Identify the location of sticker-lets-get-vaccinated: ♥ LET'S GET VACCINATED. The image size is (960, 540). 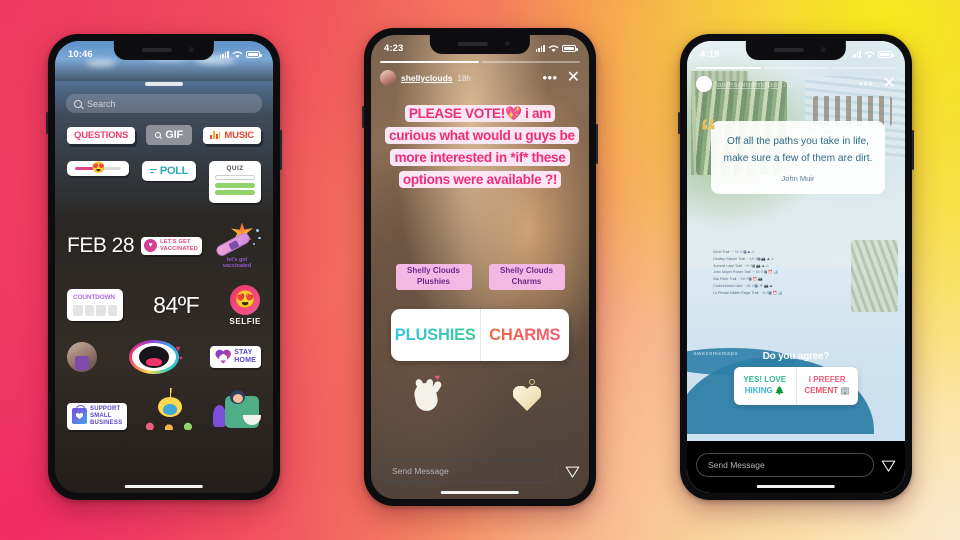
(171, 245).